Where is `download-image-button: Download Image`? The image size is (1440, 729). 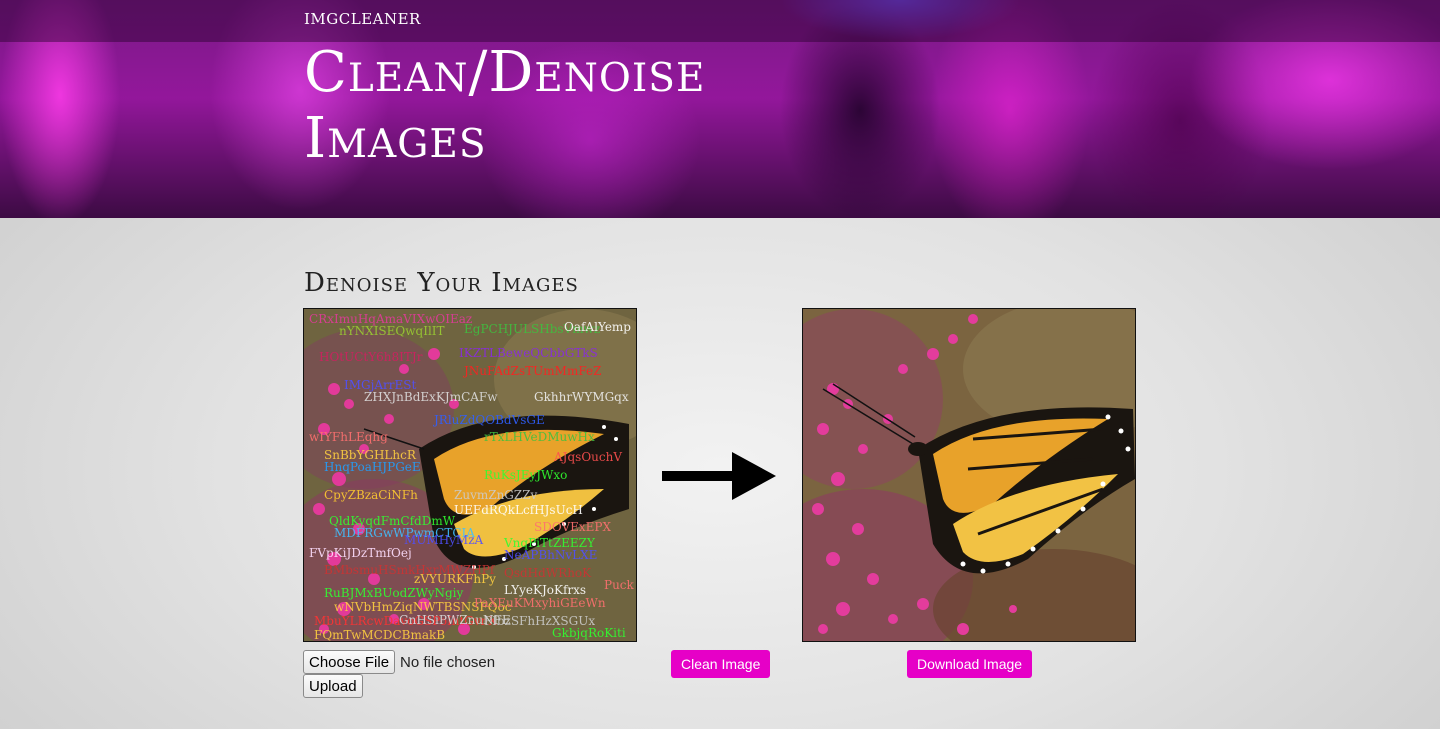 download-image-button: Download Image is located at coordinates (970, 664).